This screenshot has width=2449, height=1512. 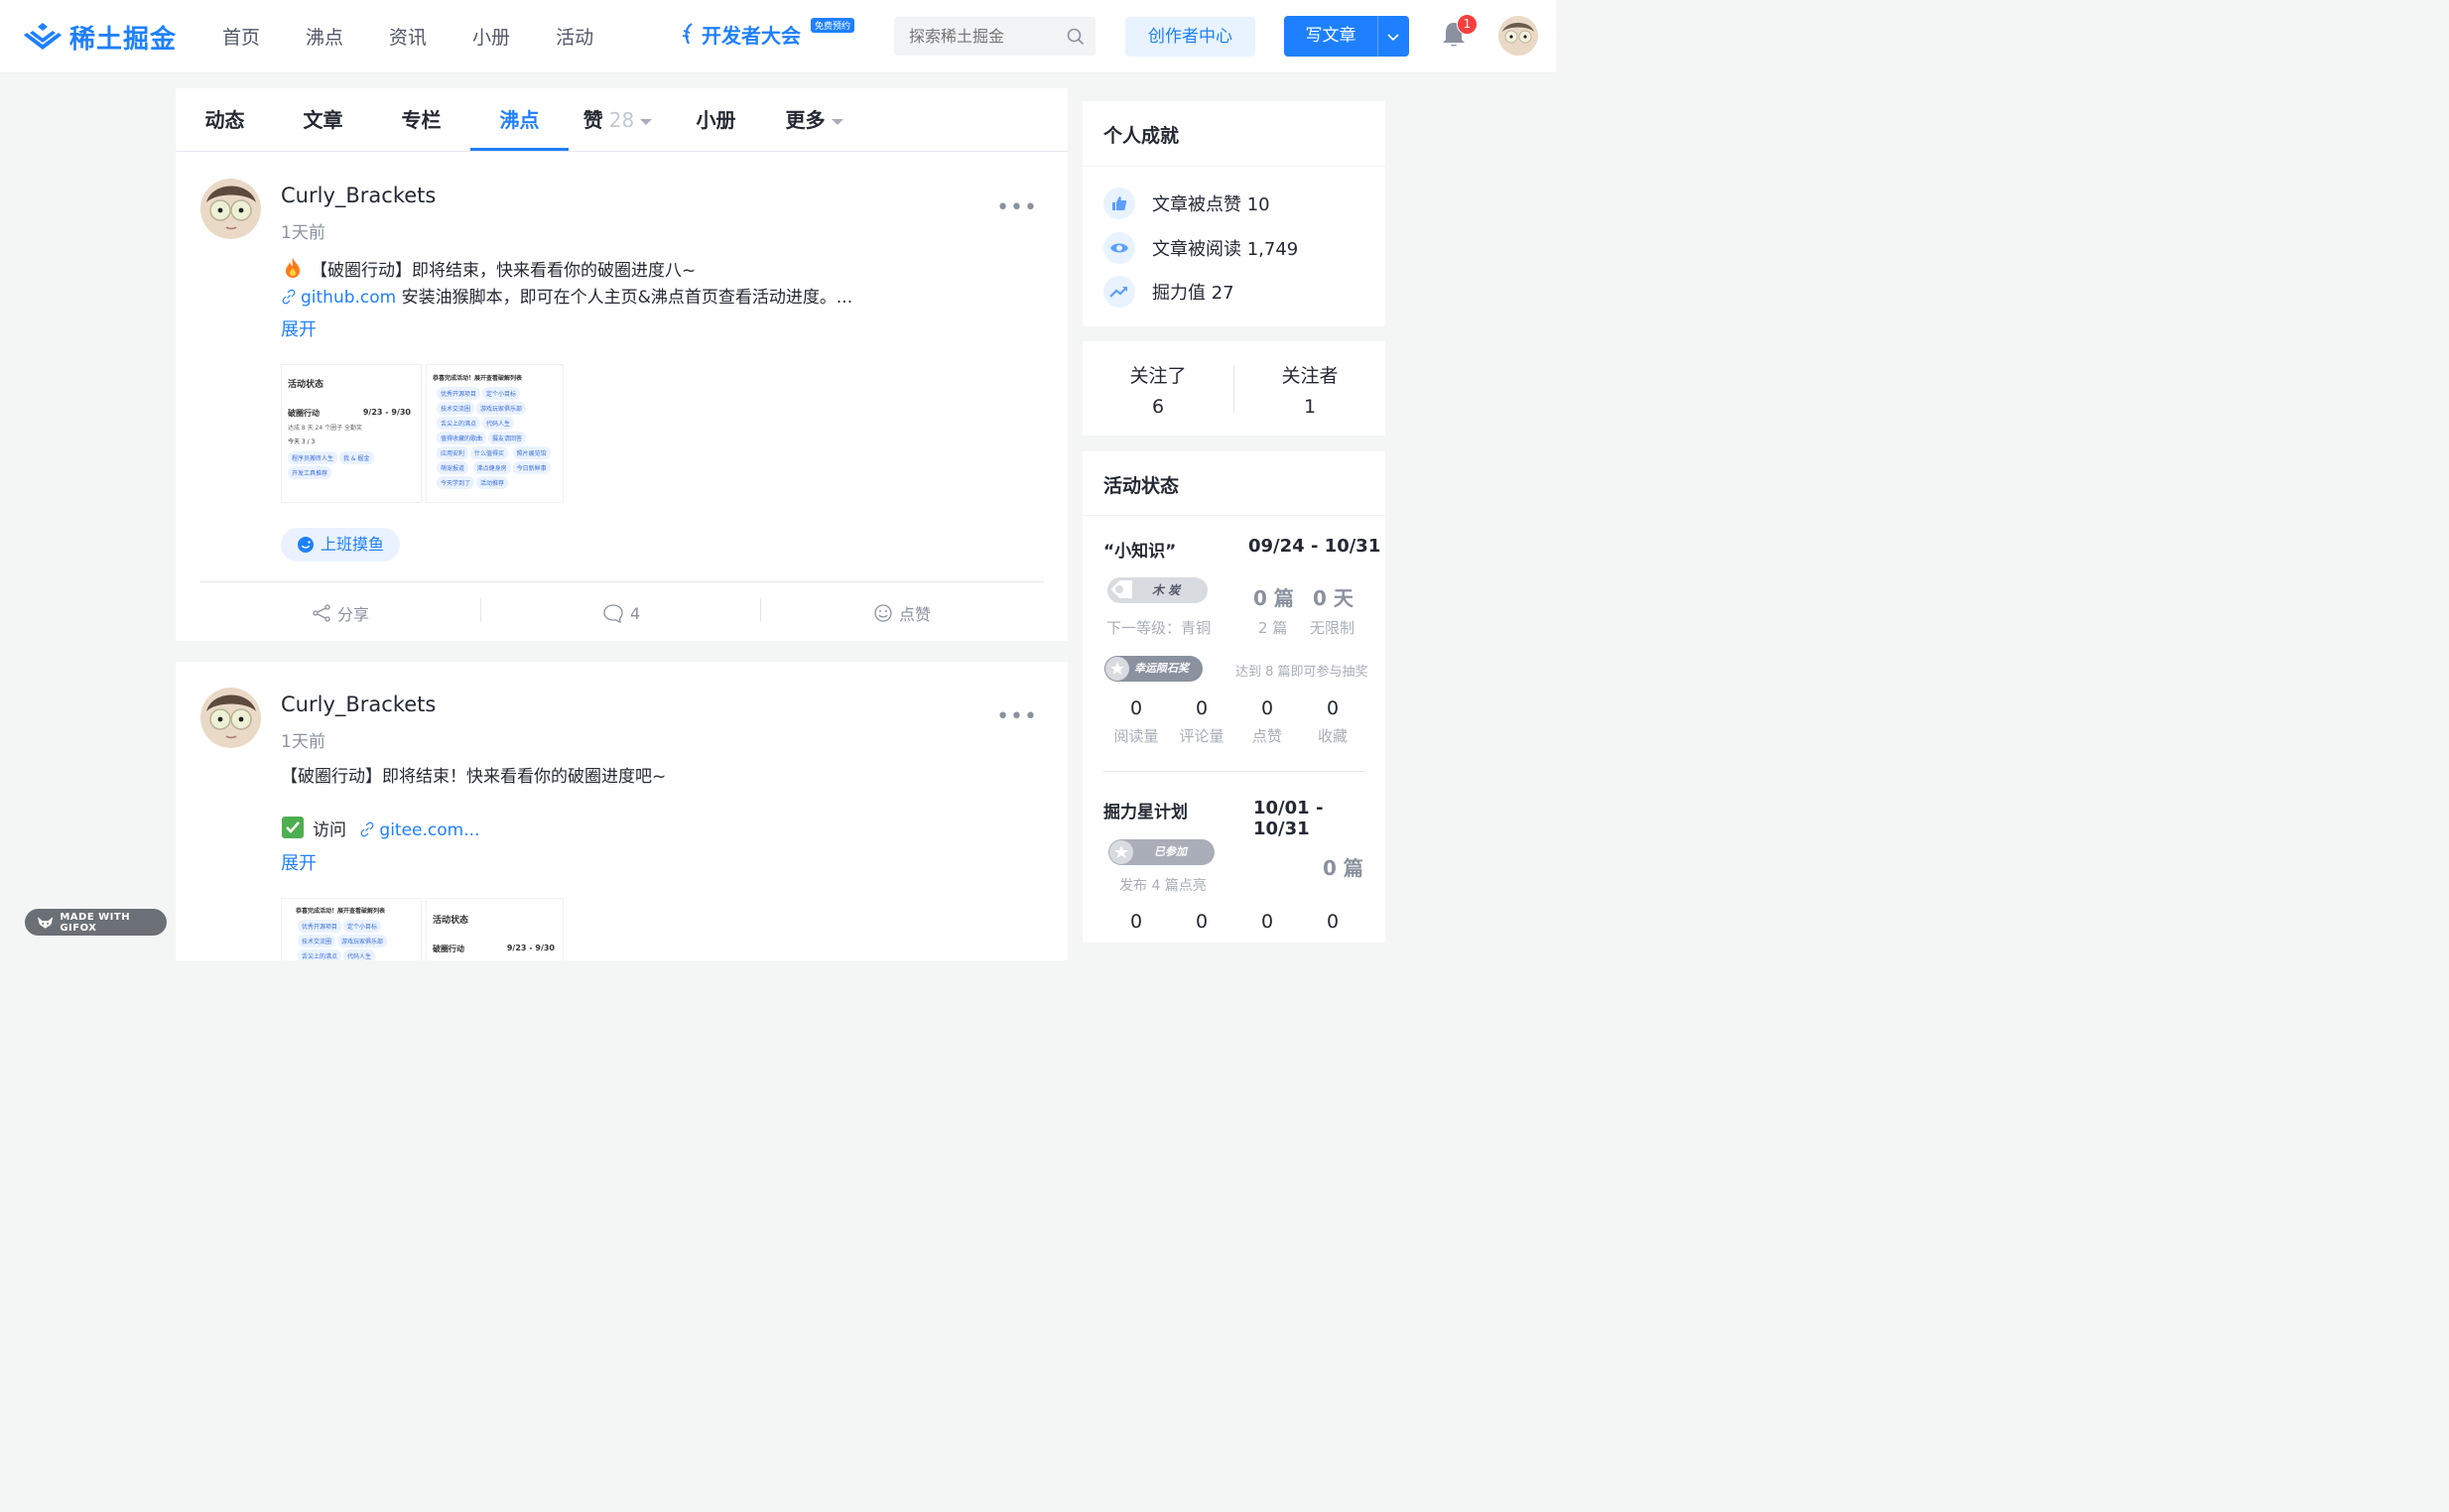 I want to click on comment-count: 4, so click(x=635, y=613).